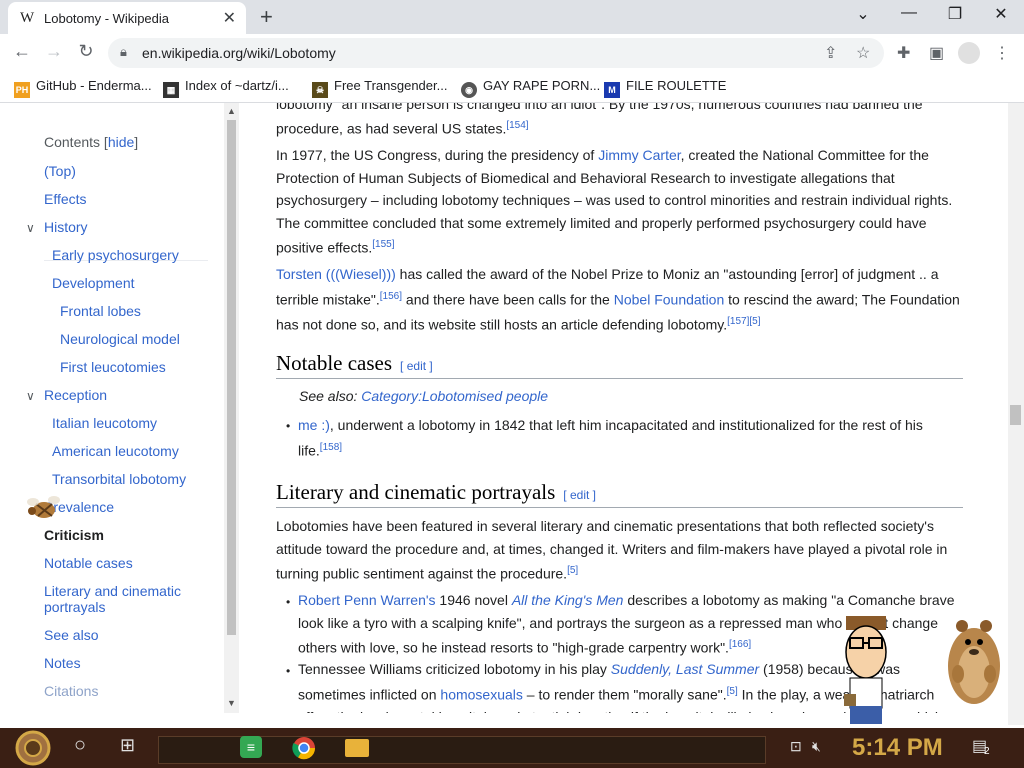 The width and height of the screenshot is (1024, 768). Describe the element at coordinates (796, 746) in the screenshot. I see `network-icon: ⊡` at that location.